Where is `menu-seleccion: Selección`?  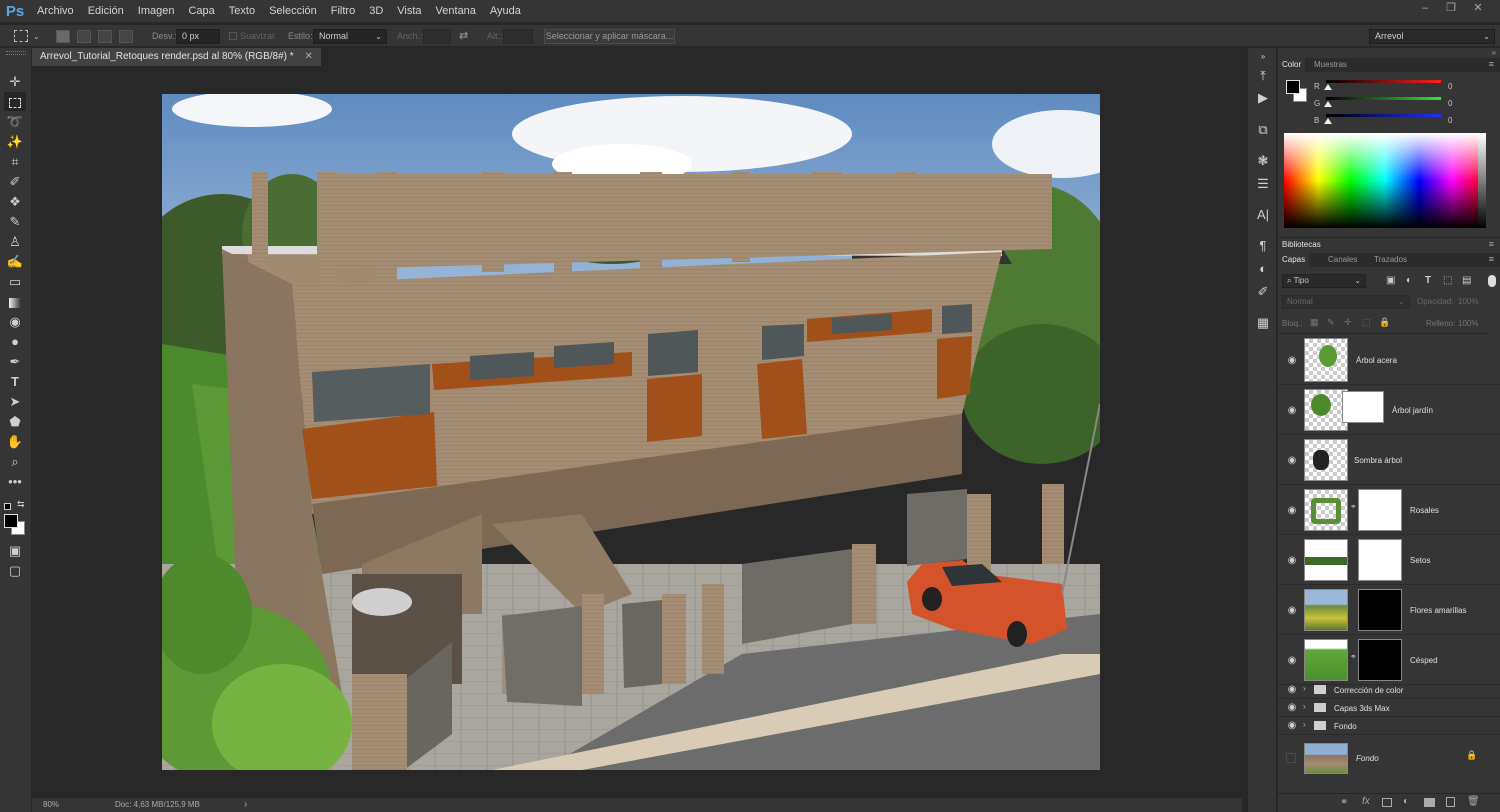 menu-seleccion: Selección is located at coordinates (293, 11).